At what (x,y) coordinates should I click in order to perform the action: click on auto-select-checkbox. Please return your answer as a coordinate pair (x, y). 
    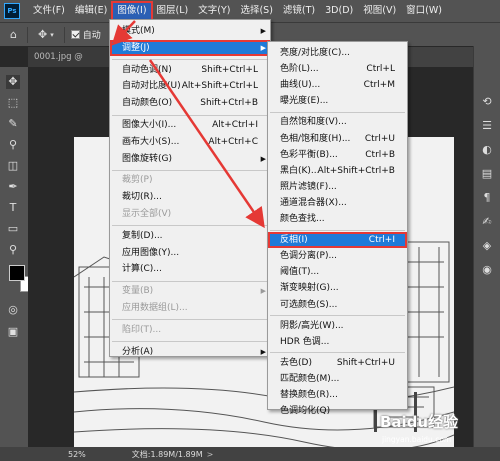
    Looking at the image, I should click on (75, 34).